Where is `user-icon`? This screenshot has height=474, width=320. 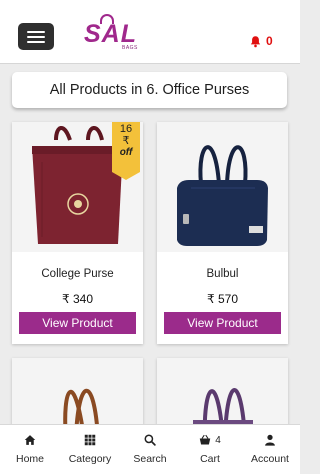
user-icon is located at coordinates (270, 440).